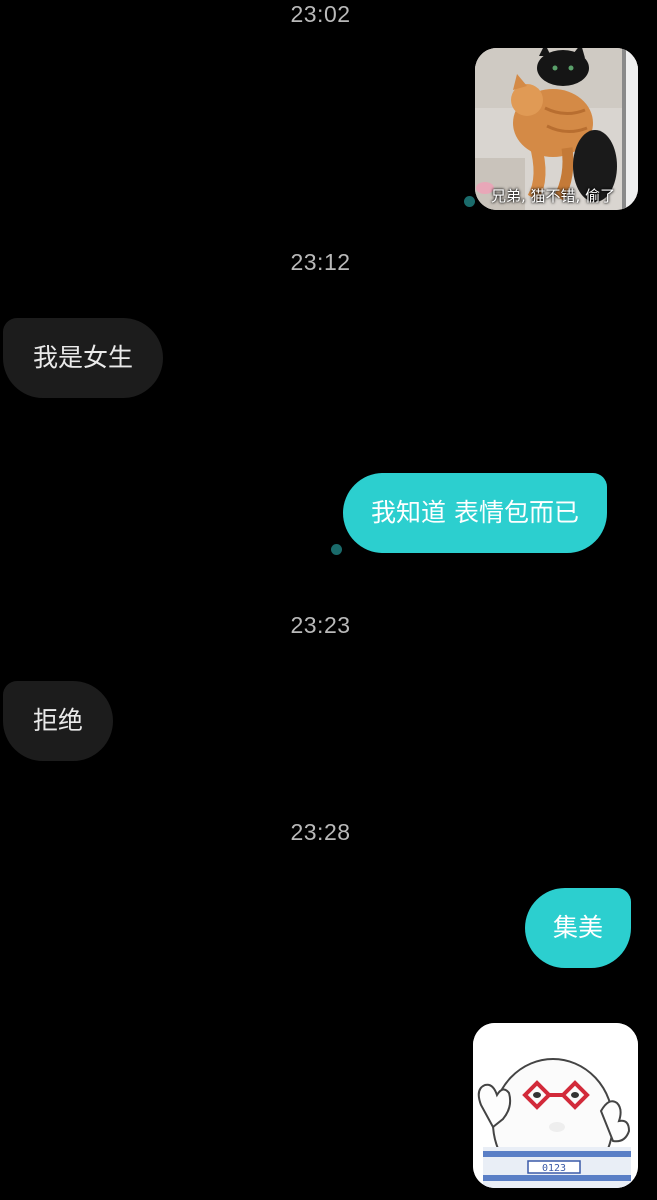 The image size is (657, 1200). Describe the element at coordinates (320, 625) in the screenshot. I see `timestamp: 23:23` at that location.